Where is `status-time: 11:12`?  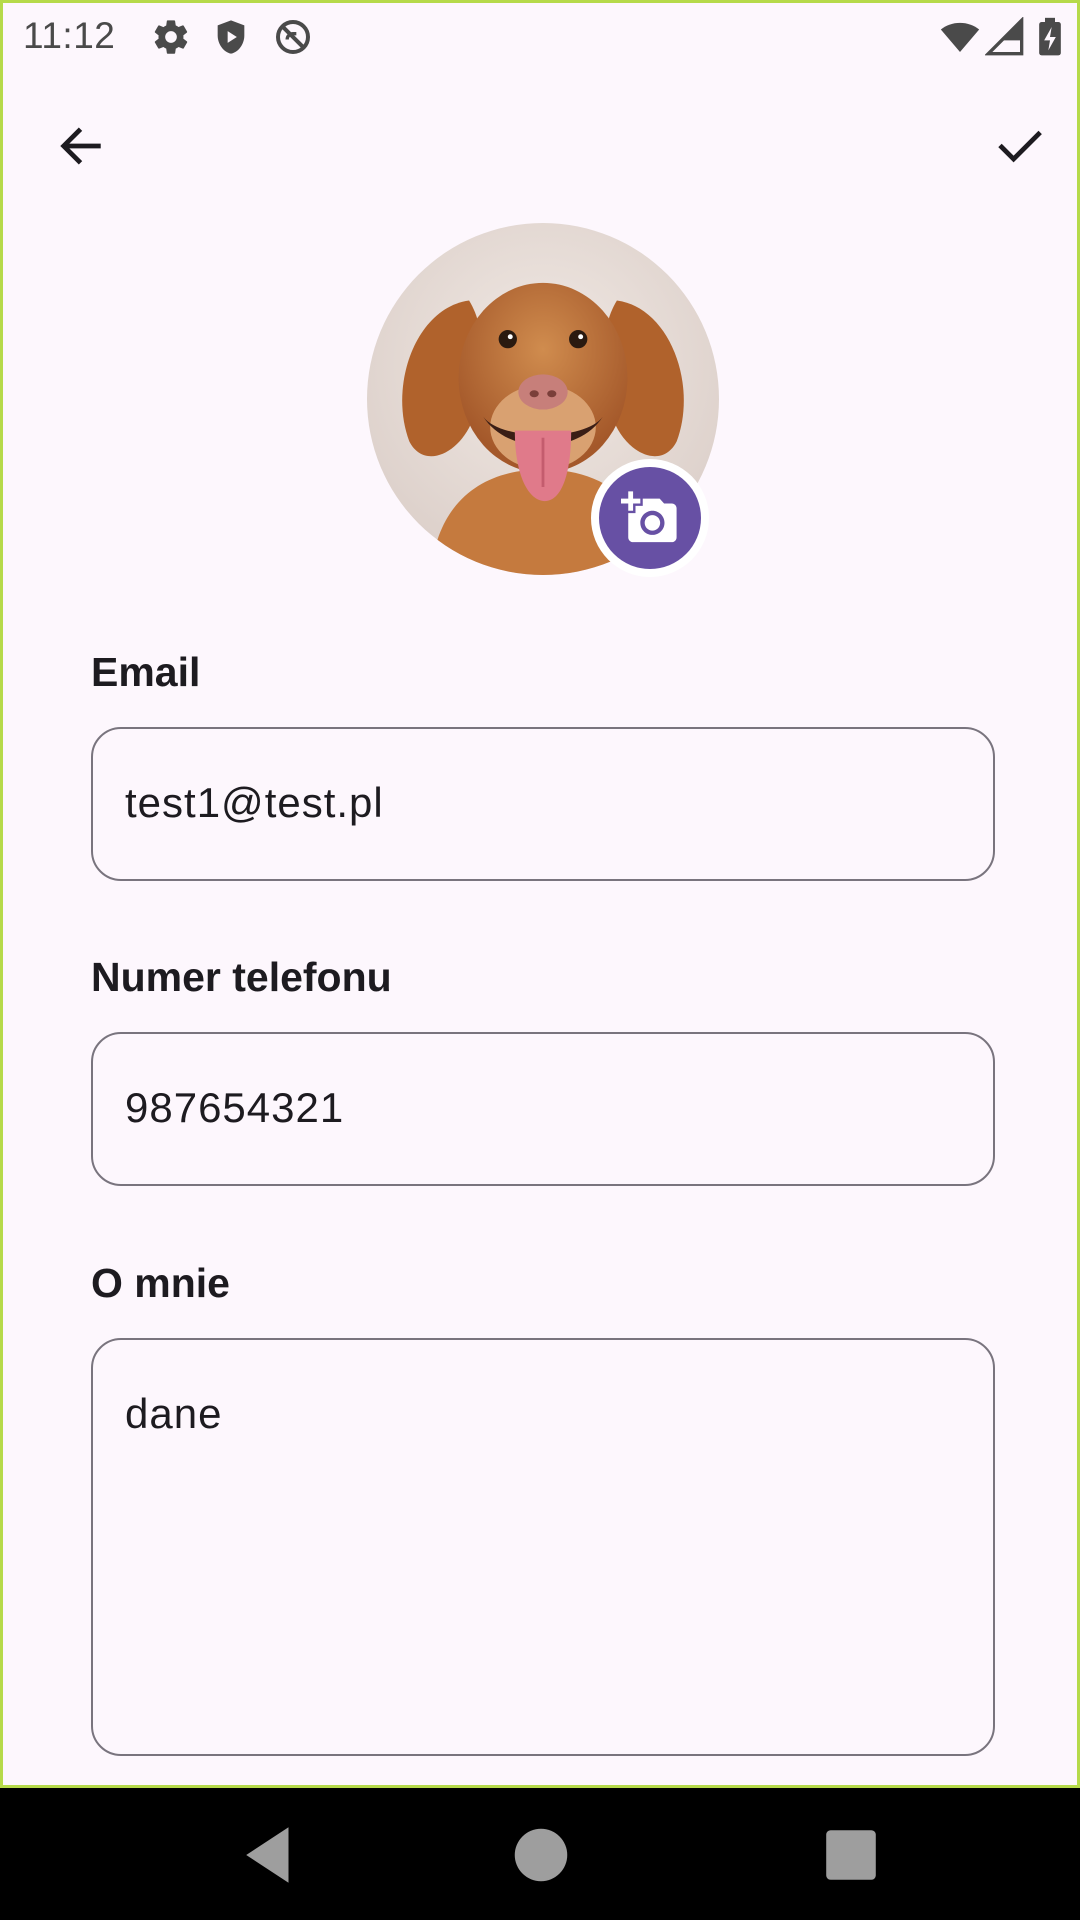 status-time: 11:12 is located at coordinates (69, 35).